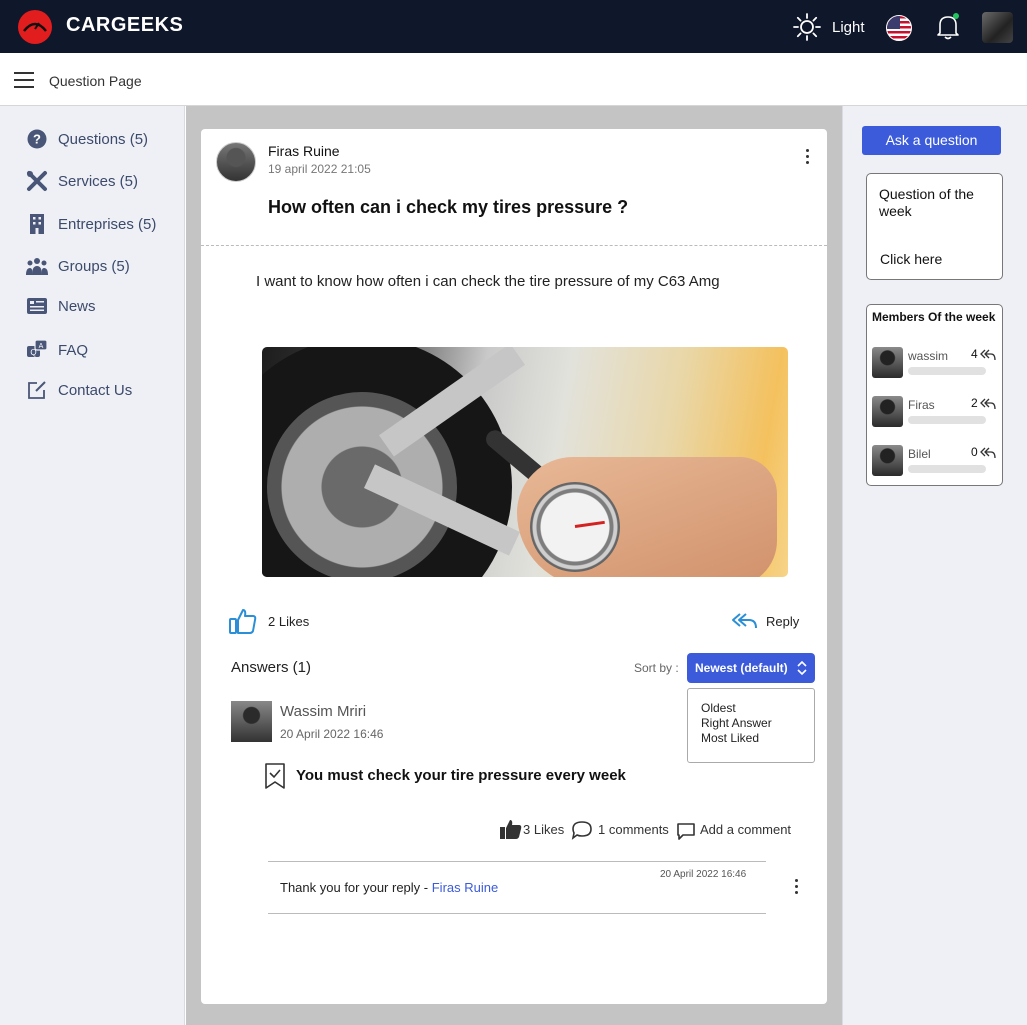  Describe the element at coordinates (107, 224) in the screenshot. I see `sidebar-item-label: Entreprises (5)` at that location.